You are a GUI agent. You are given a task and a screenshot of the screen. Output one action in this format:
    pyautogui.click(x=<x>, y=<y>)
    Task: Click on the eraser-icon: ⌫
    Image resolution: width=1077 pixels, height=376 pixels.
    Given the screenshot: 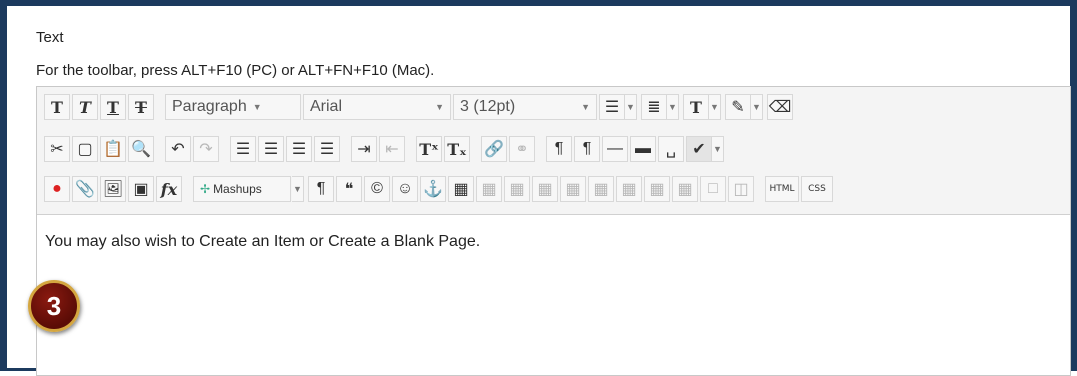 What is the action you would take?
    pyautogui.click(x=780, y=107)
    